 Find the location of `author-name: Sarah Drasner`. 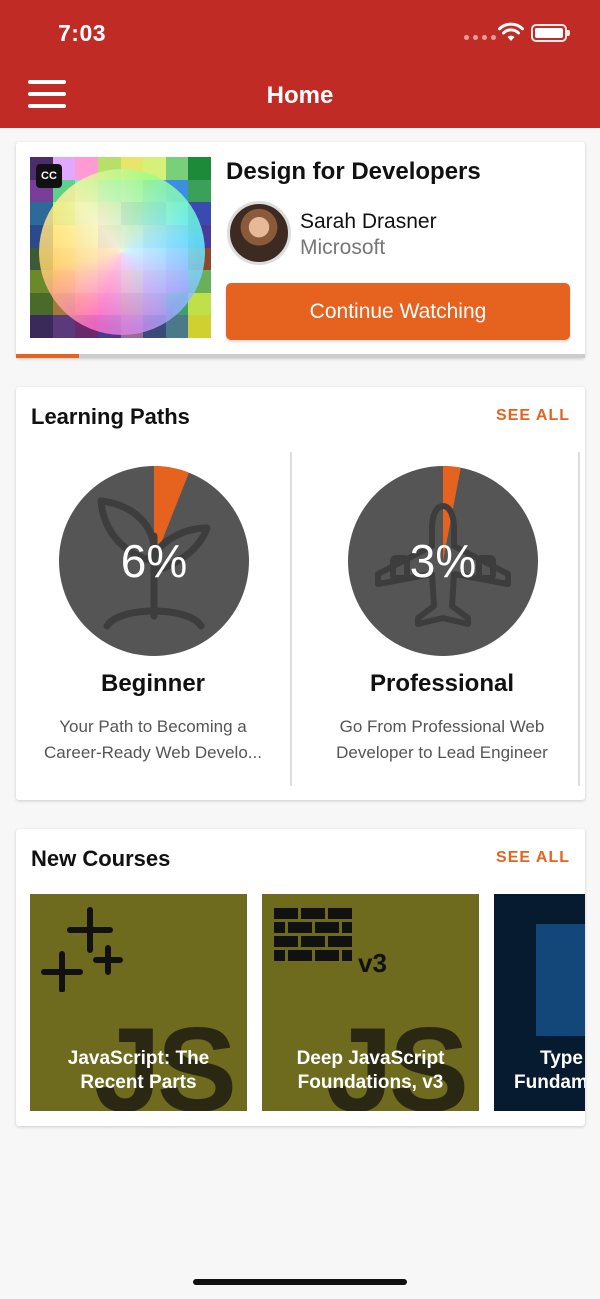

author-name: Sarah Drasner is located at coordinates (368, 221).